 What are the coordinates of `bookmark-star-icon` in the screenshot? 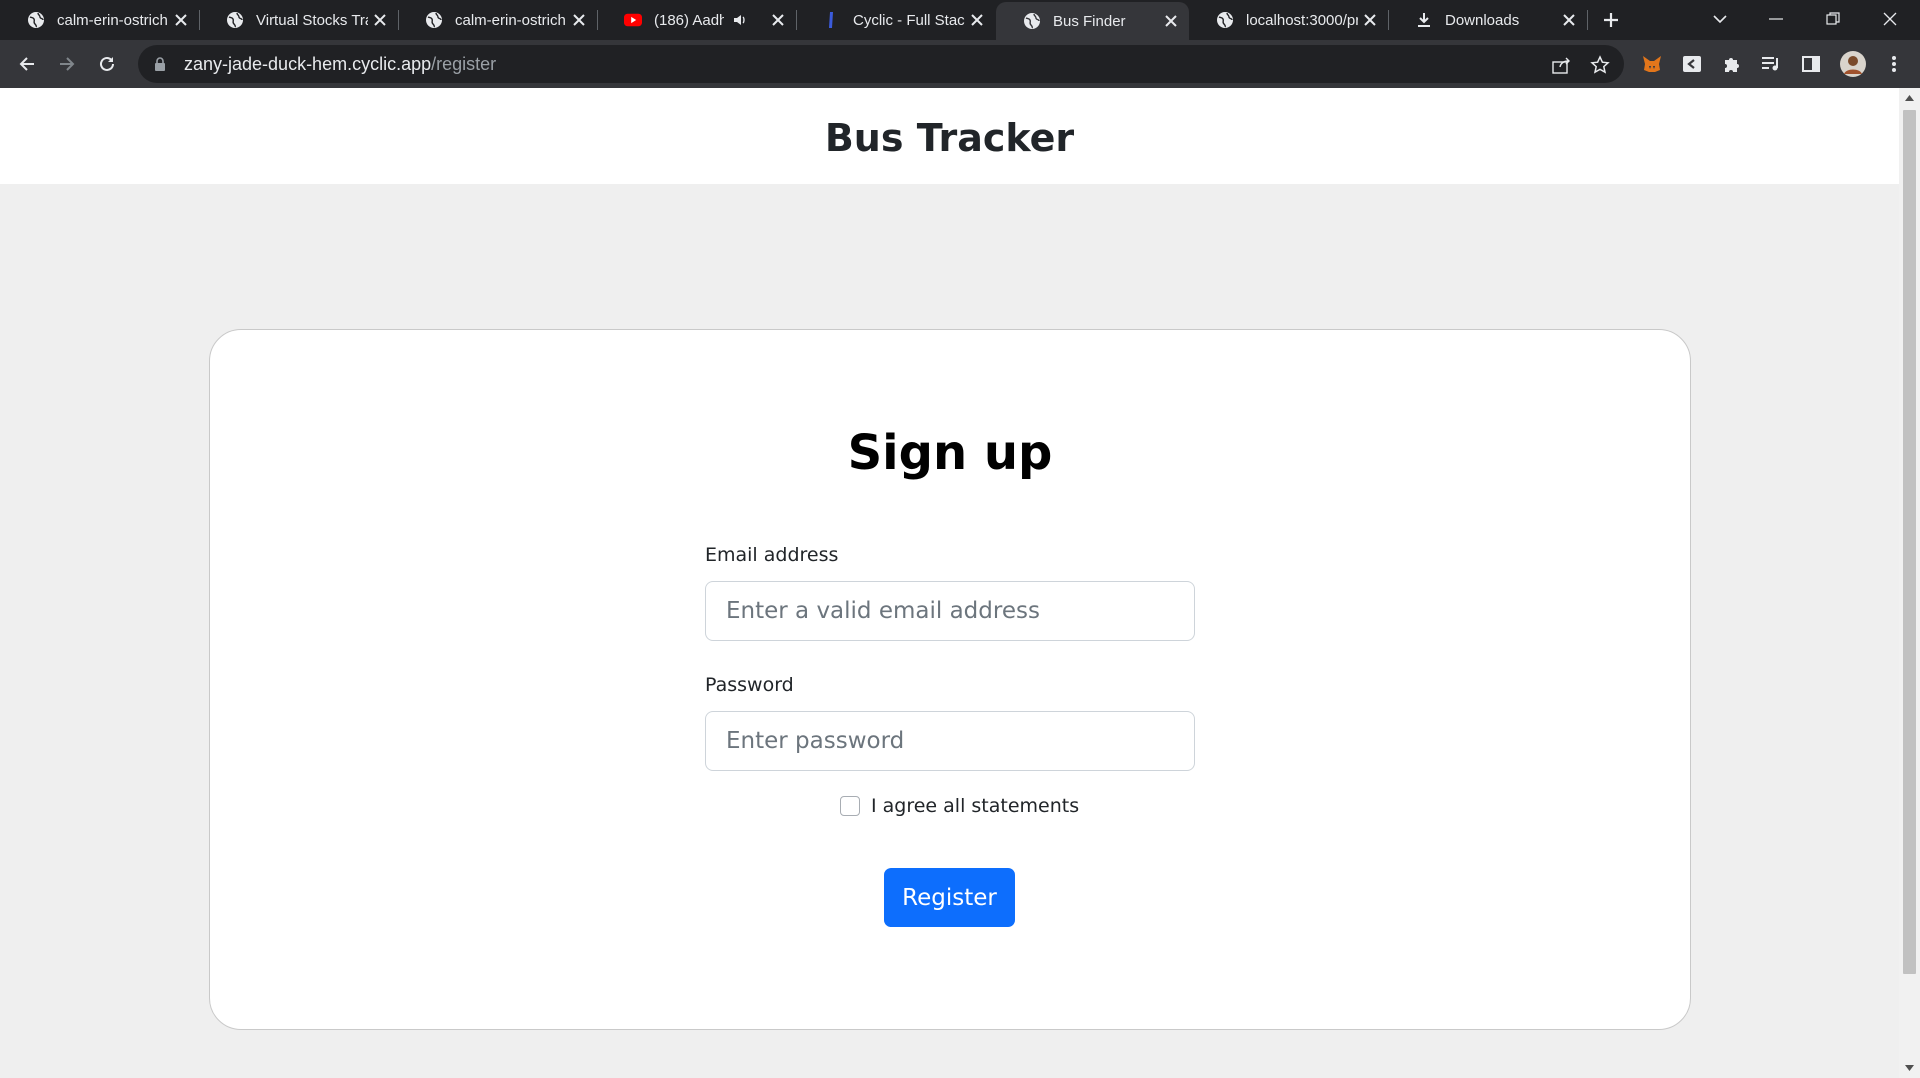 It's located at (1600, 65).